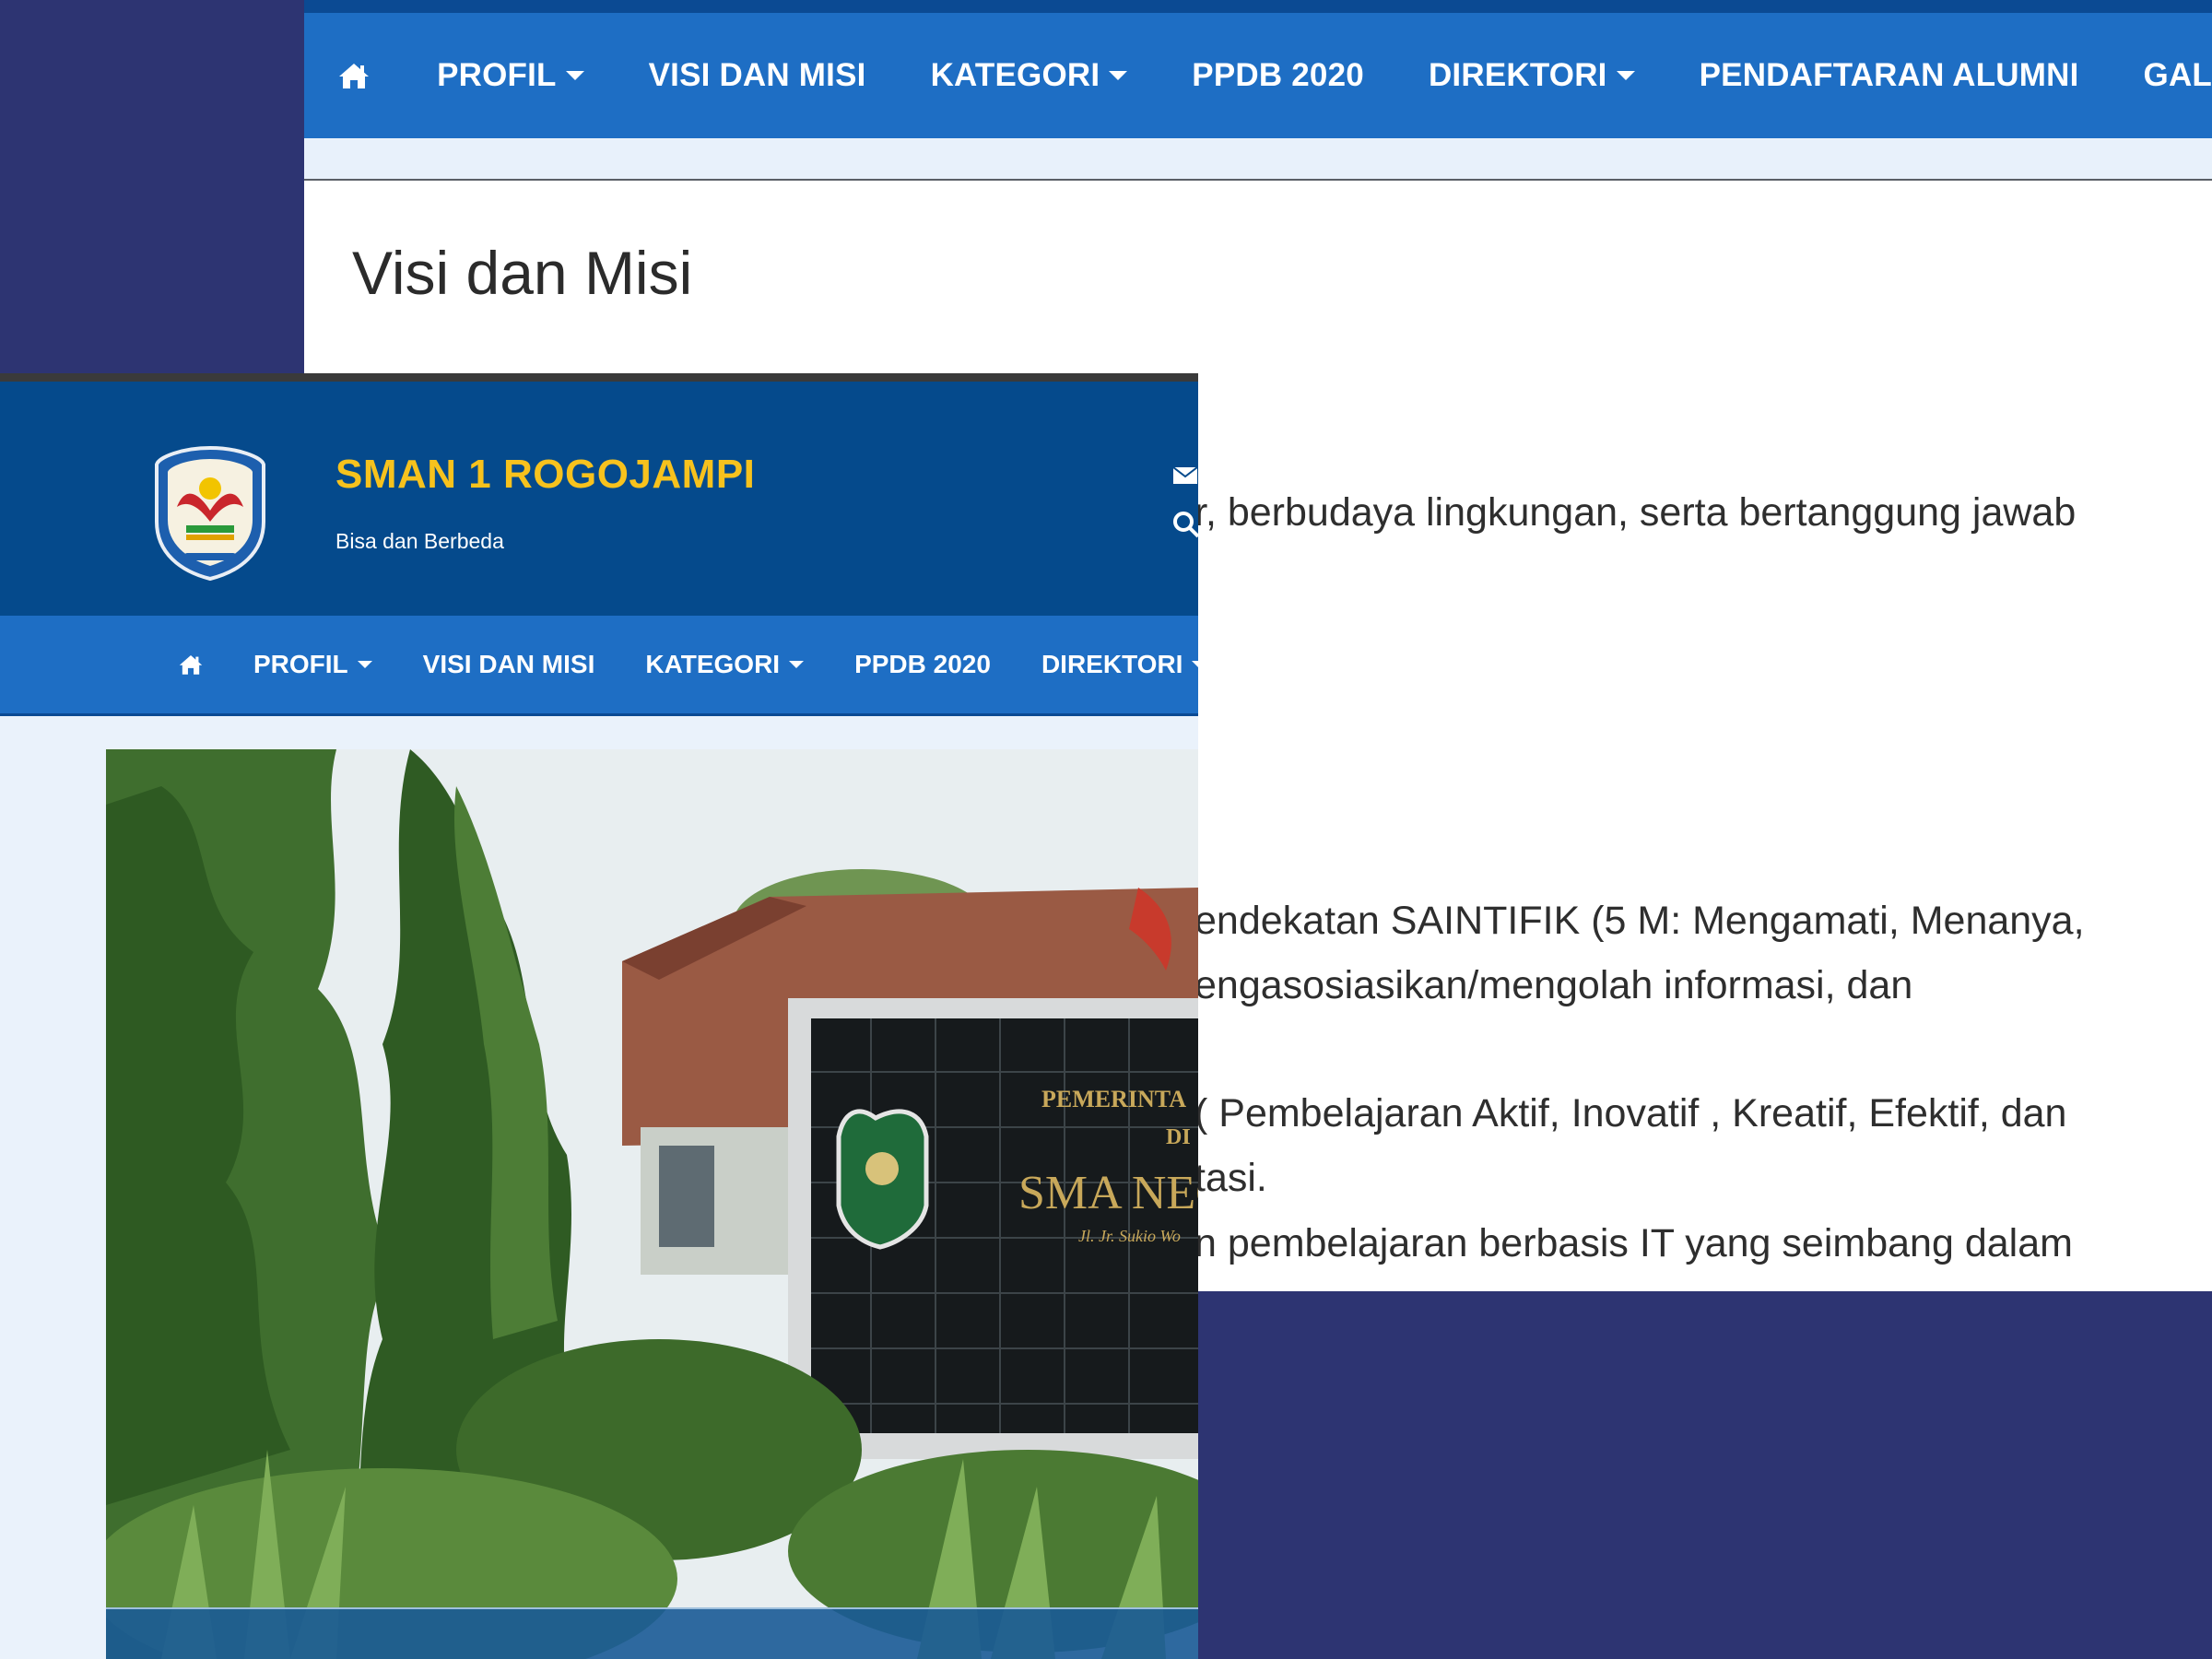 This screenshot has width=2212, height=1659. I want to click on site-title: SMAN 1 ROGOJAMPI, so click(545, 475).